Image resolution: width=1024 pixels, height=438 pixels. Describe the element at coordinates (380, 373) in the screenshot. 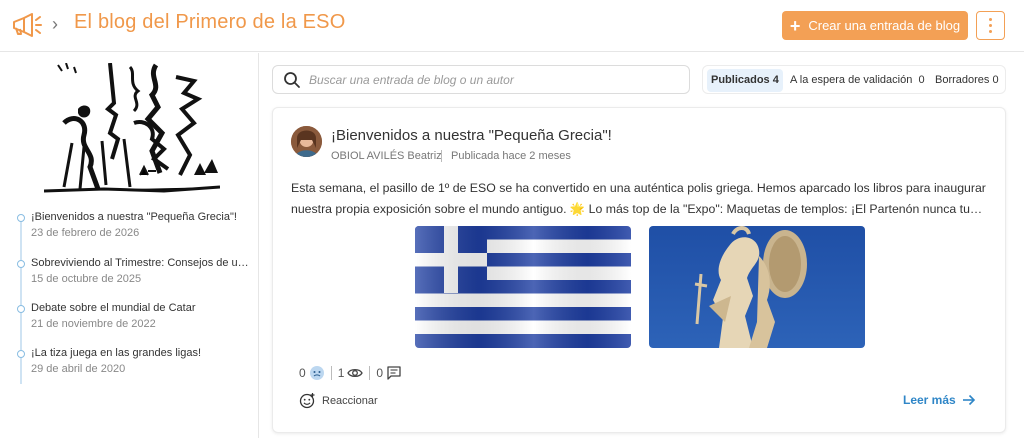

I see `comments-count: 0` at that location.